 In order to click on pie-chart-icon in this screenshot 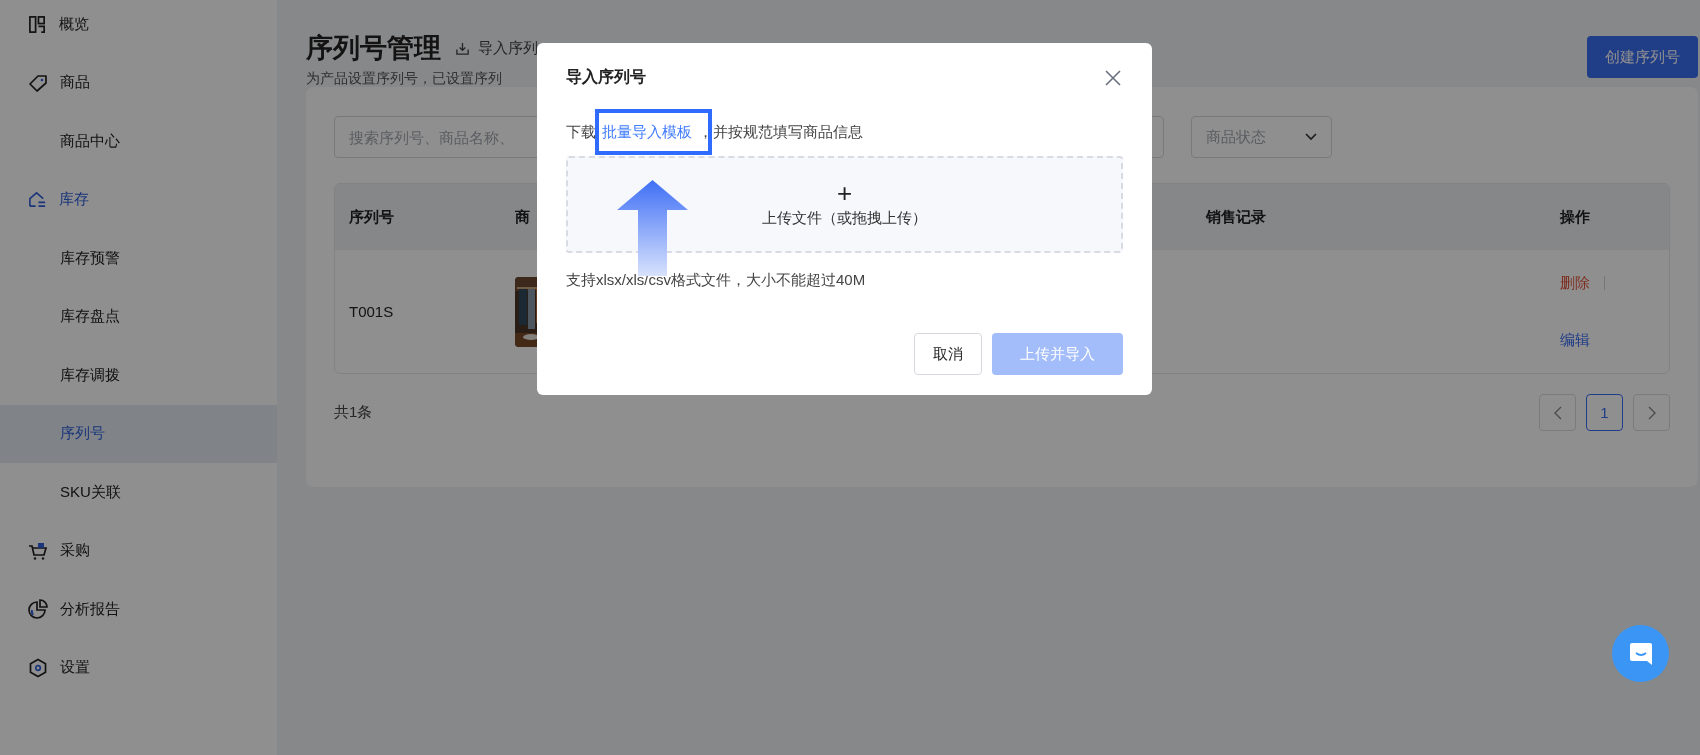, I will do `click(38, 609)`.